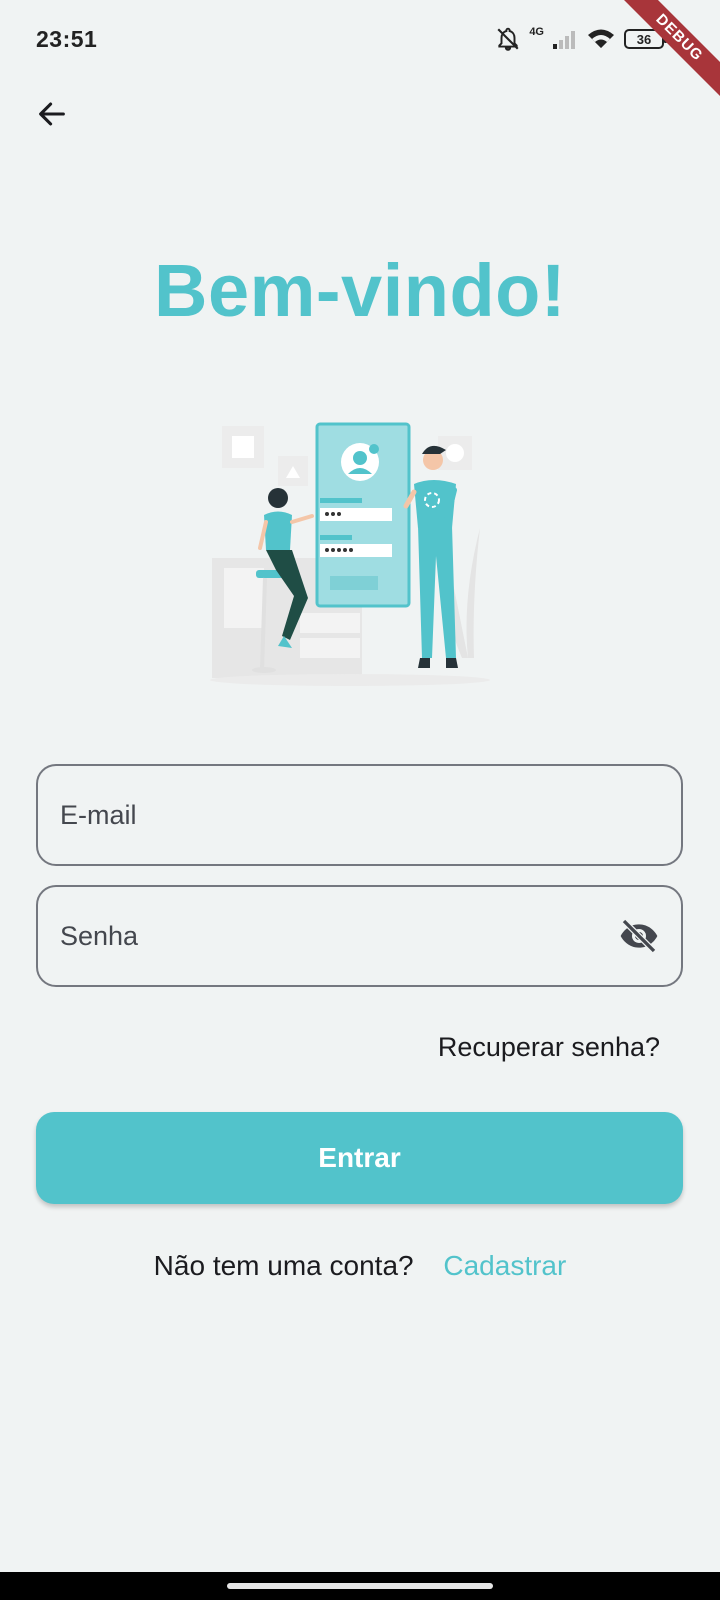  What do you see at coordinates (536, 32) in the screenshot?
I see `network-type: 4G` at bounding box center [536, 32].